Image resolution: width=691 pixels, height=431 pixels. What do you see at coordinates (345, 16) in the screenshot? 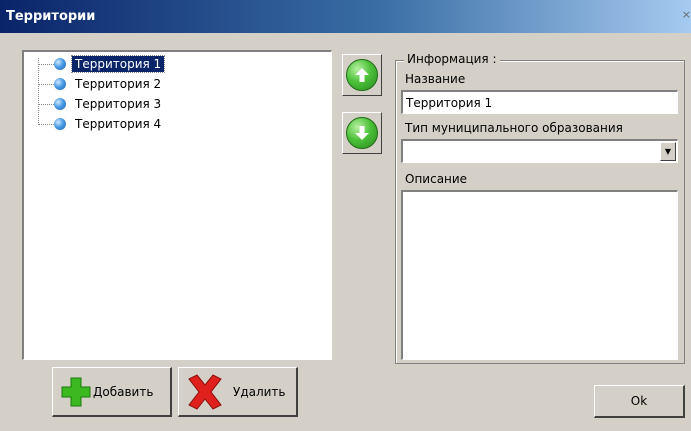
I see `title-bar: Территории ×` at bounding box center [345, 16].